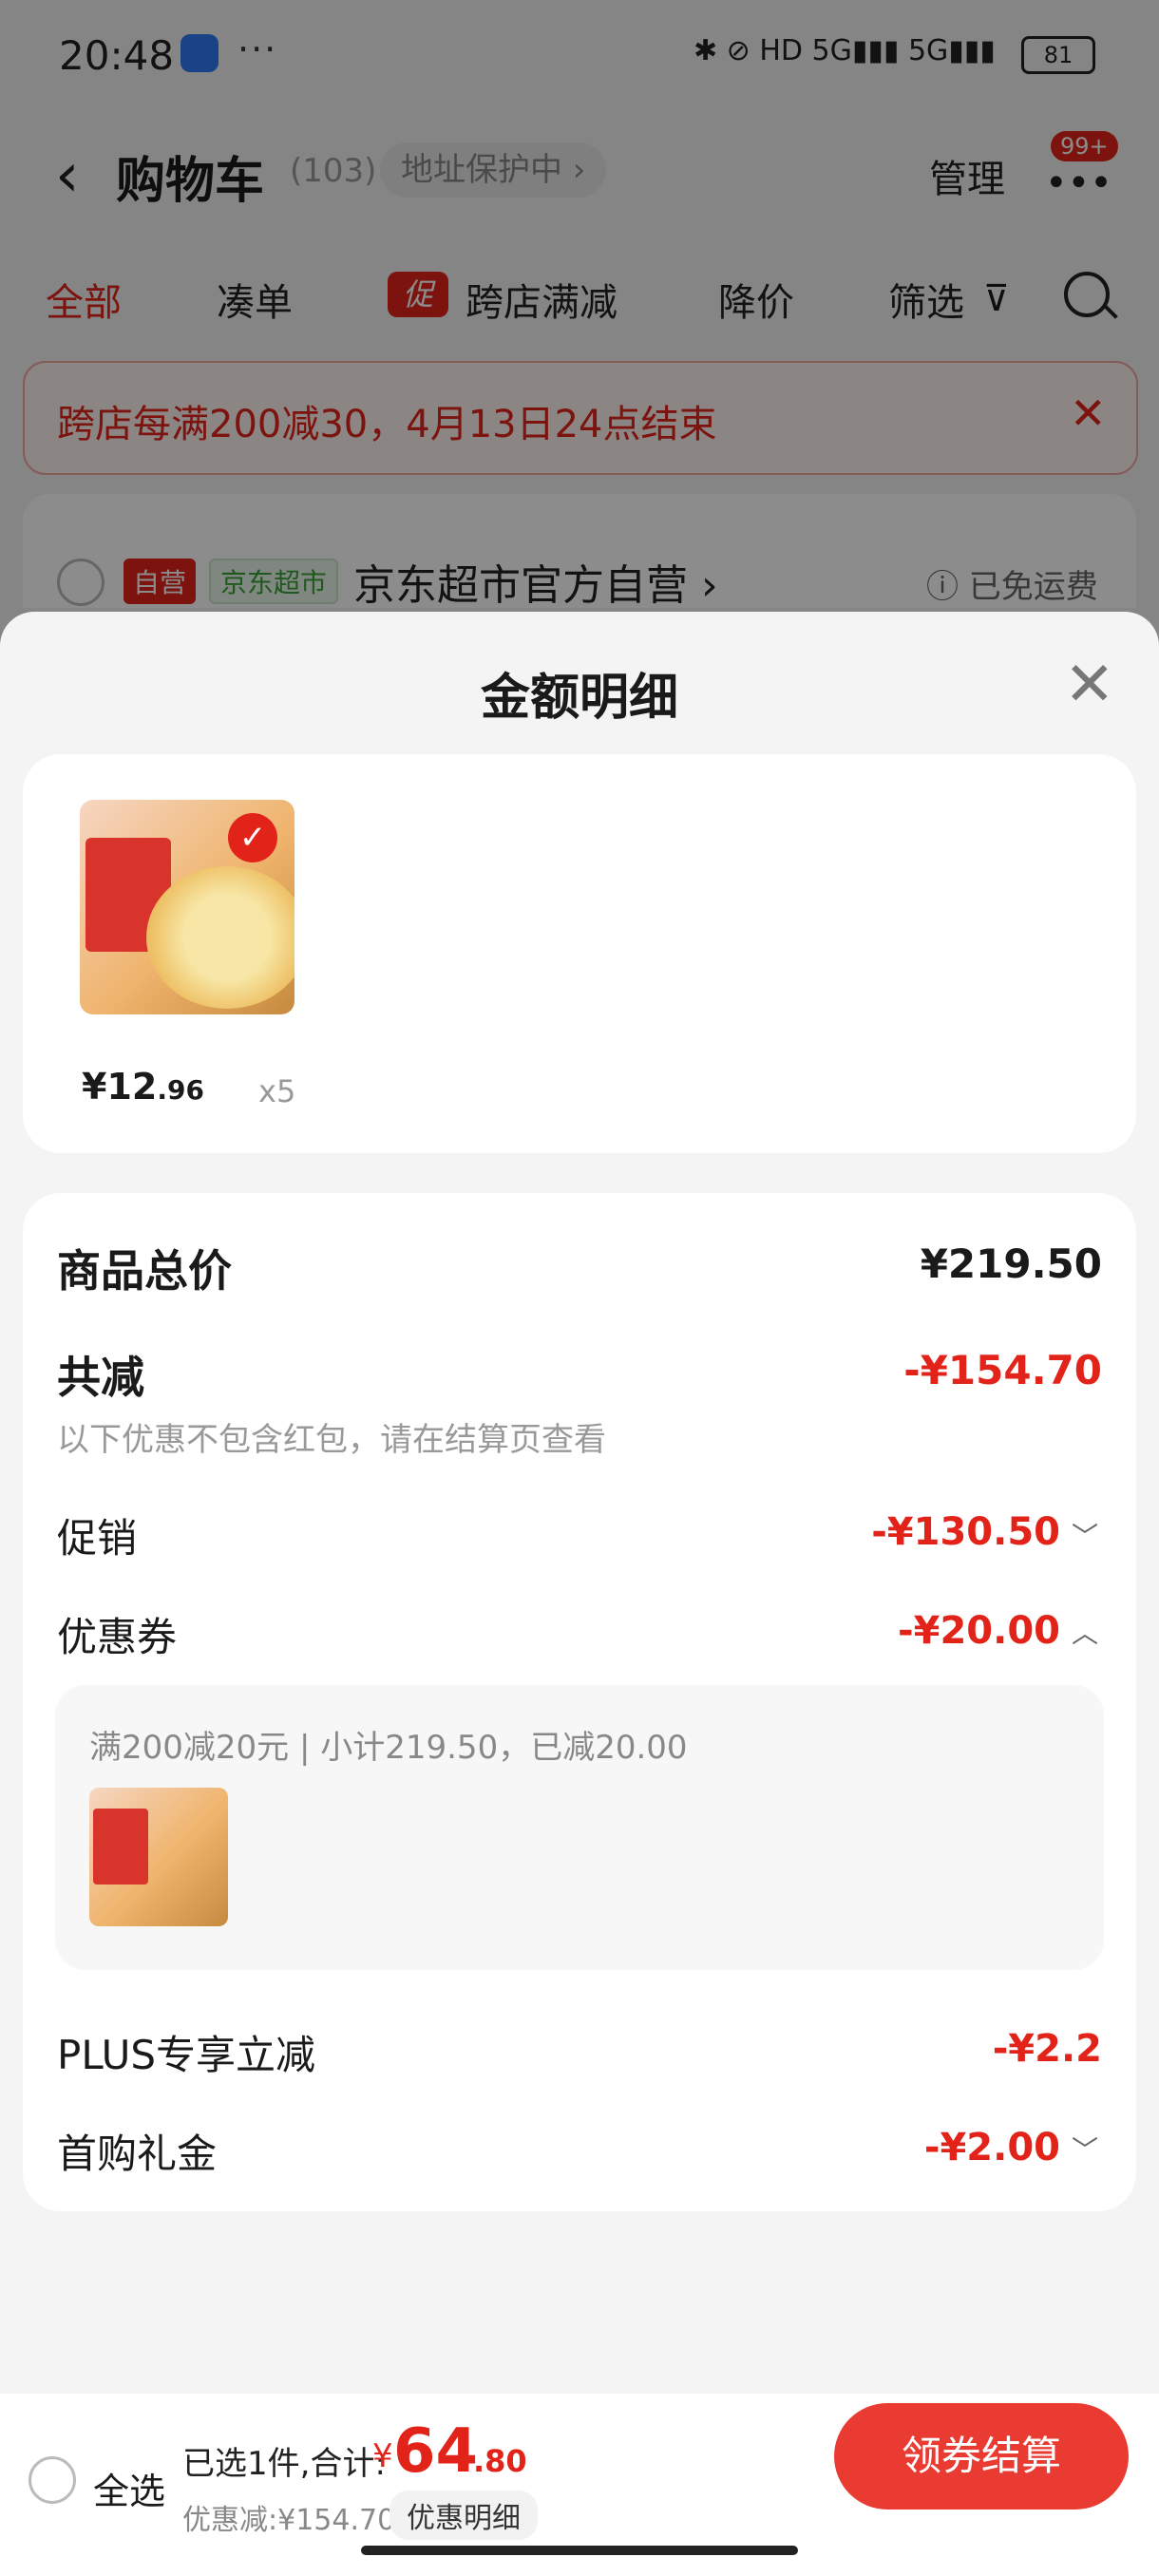  I want to click on currency-symbol: ¥, so click(382, 2456).